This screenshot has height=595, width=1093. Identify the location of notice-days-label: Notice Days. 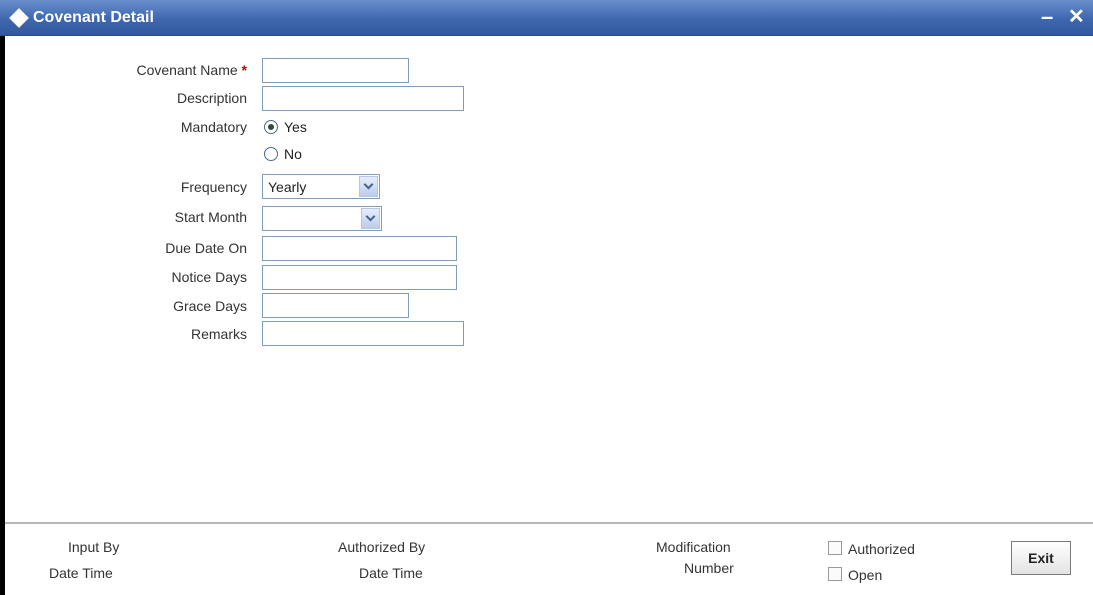
(209, 277).